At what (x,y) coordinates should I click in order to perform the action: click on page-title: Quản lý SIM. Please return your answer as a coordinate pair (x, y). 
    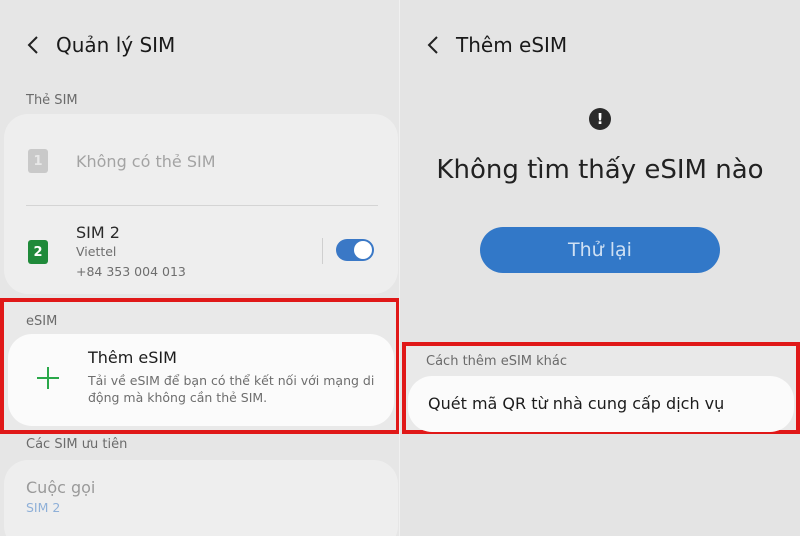
    Looking at the image, I should click on (116, 45).